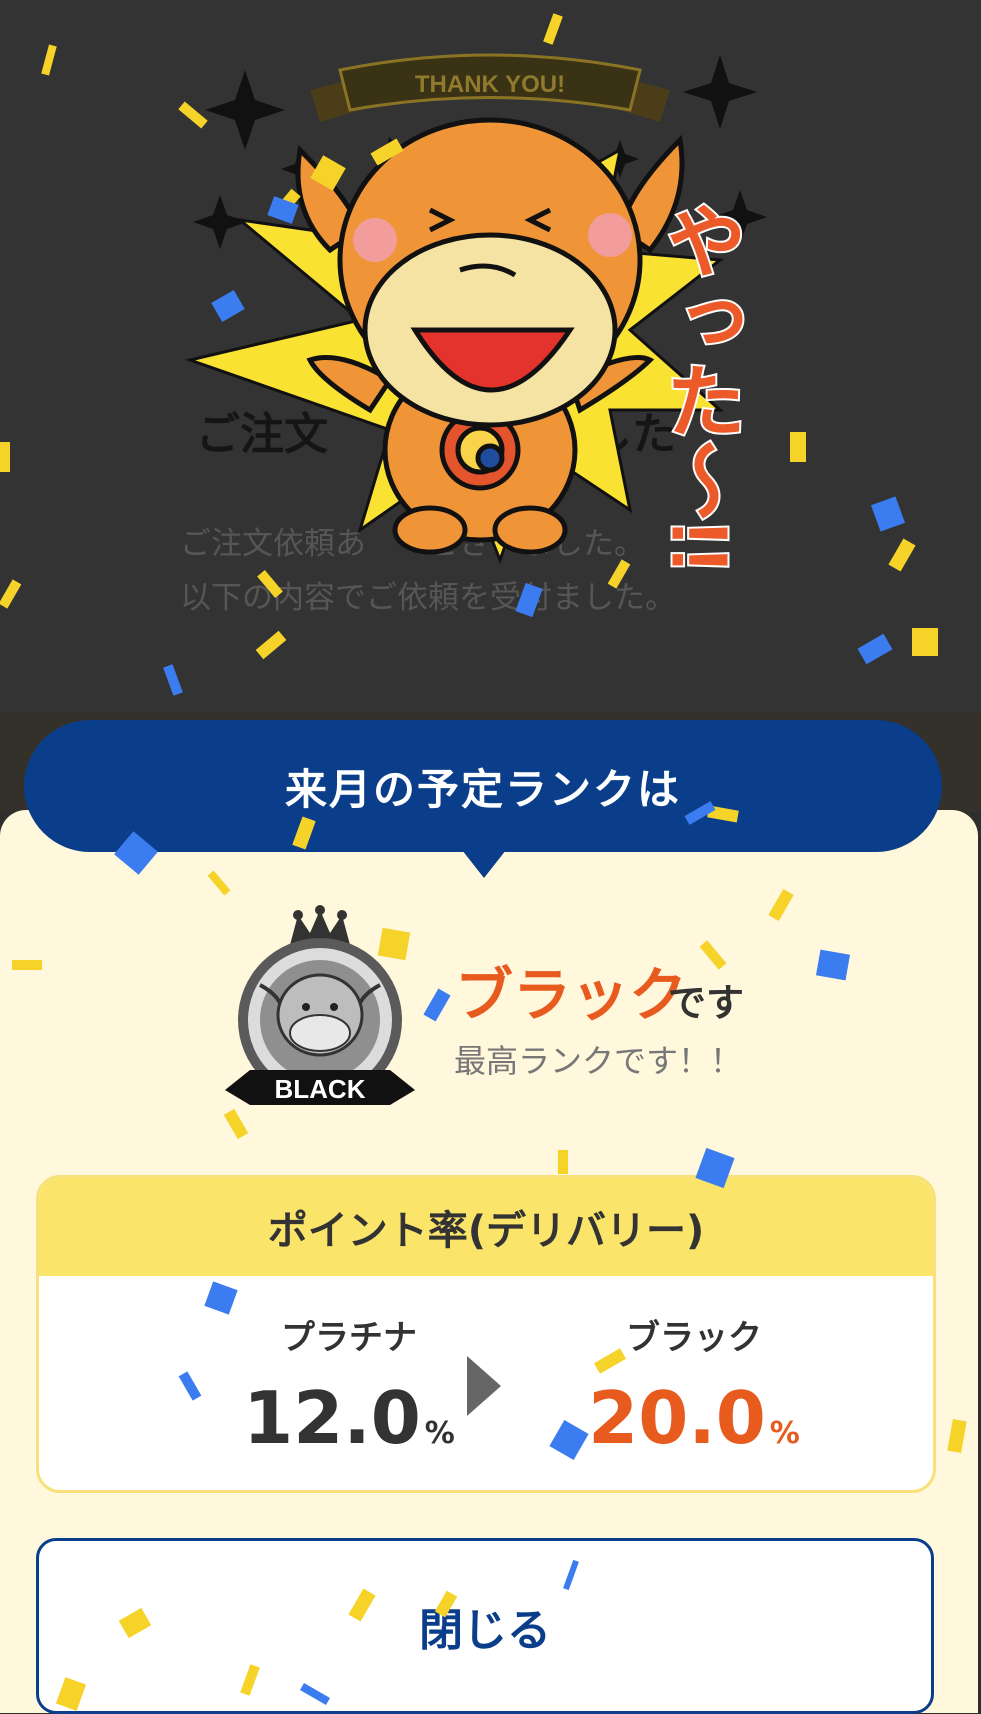 The width and height of the screenshot is (981, 1714). What do you see at coordinates (486, 1227) in the screenshot?
I see `point-rate-card-title: ポイント率(デリバリー)` at bounding box center [486, 1227].